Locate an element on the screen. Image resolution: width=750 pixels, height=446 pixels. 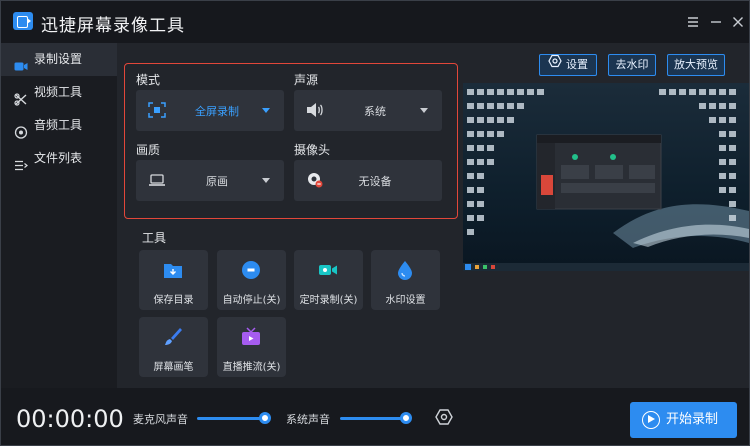
quality-select: 原画 is located at coordinates (210, 180).